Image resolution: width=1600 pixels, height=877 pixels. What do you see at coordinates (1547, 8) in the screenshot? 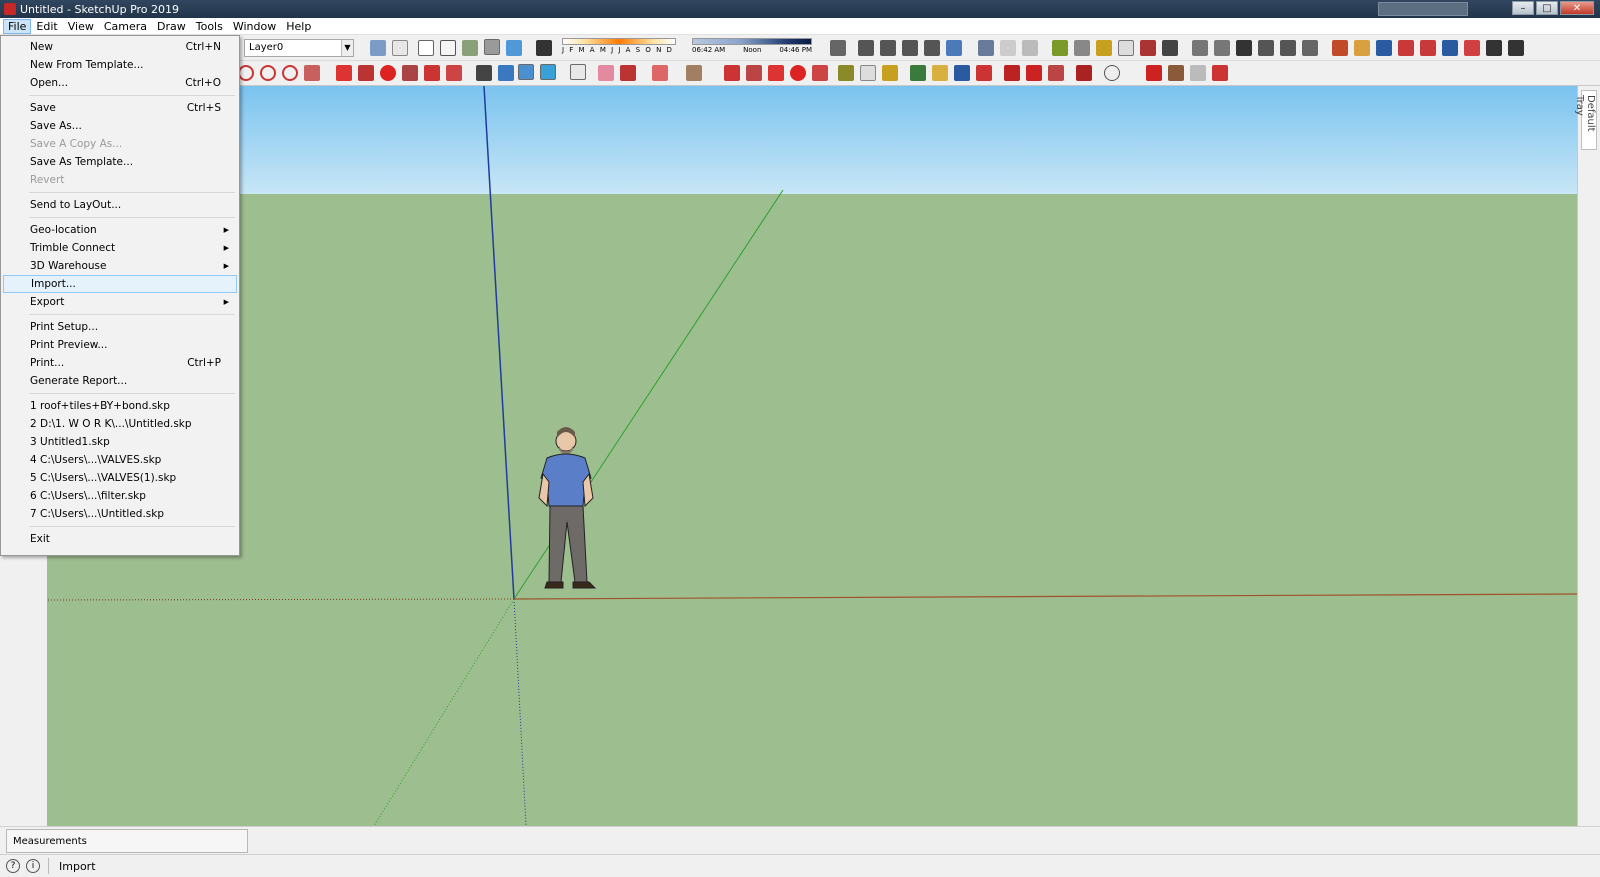
I see `maximize-button: □` at bounding box center [1547, 8].